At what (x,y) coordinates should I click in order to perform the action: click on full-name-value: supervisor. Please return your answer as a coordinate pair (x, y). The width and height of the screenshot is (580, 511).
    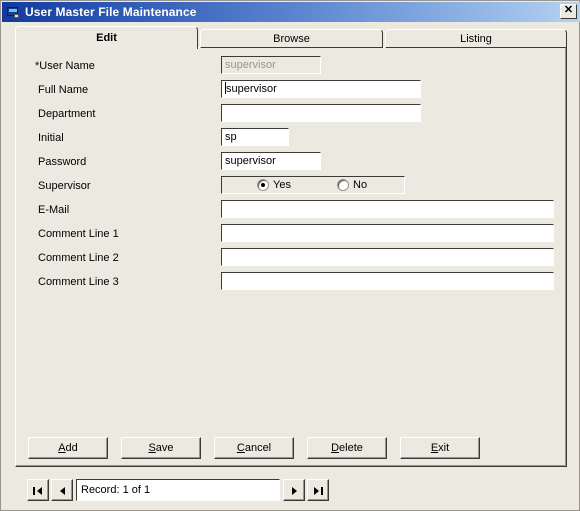
    Looking at the image, I should click on (251, 89).